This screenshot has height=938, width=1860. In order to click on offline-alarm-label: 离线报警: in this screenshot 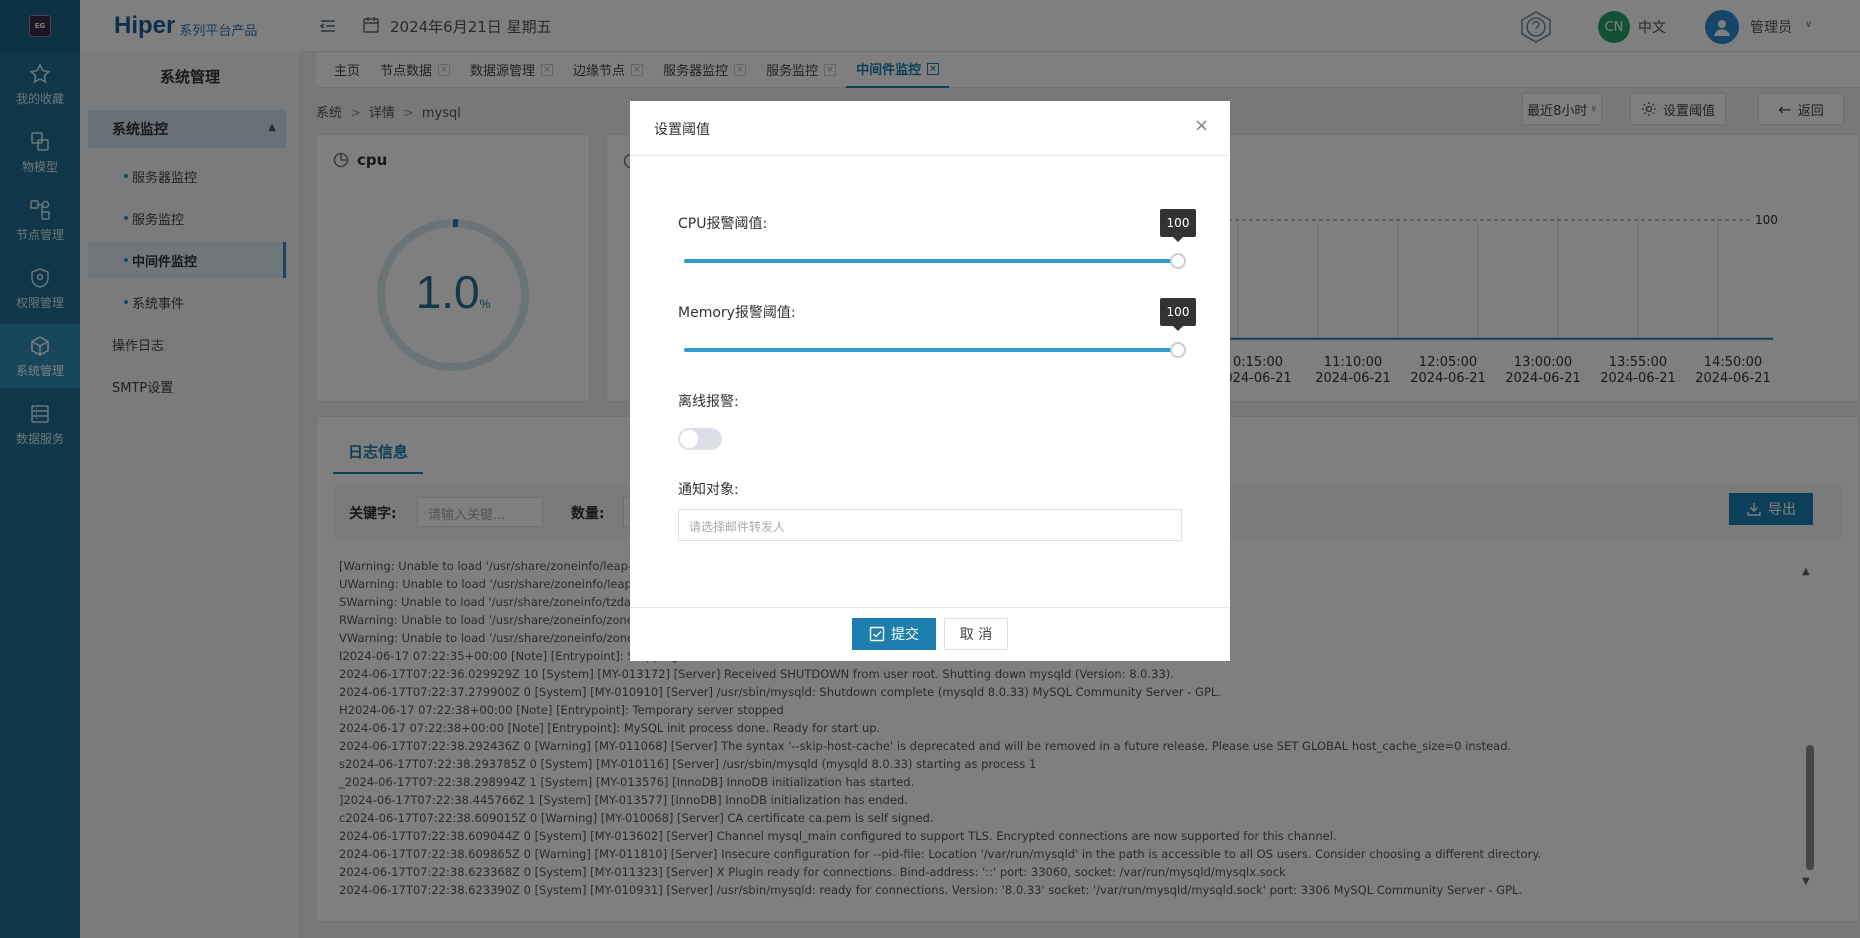, I will do `click(708, 402)`.